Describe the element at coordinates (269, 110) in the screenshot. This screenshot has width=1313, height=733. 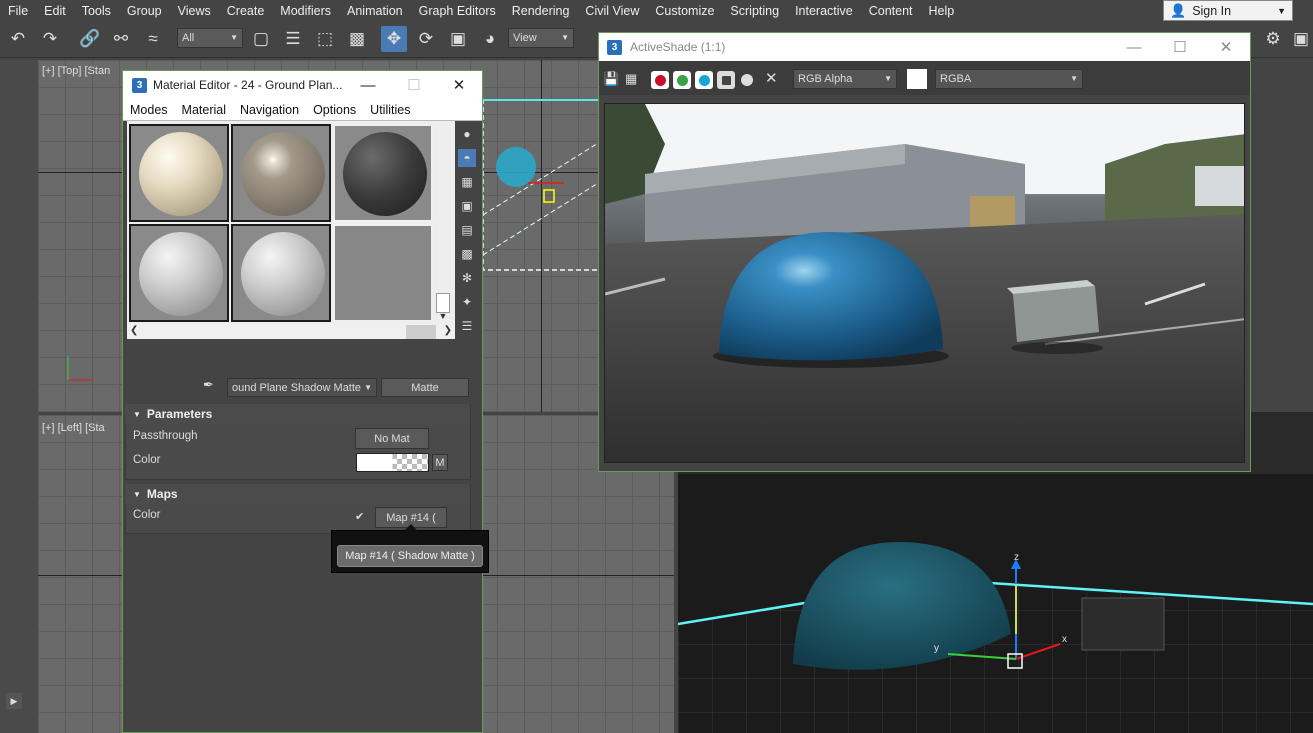
I see `menu-navigation: Navigation` at that location.